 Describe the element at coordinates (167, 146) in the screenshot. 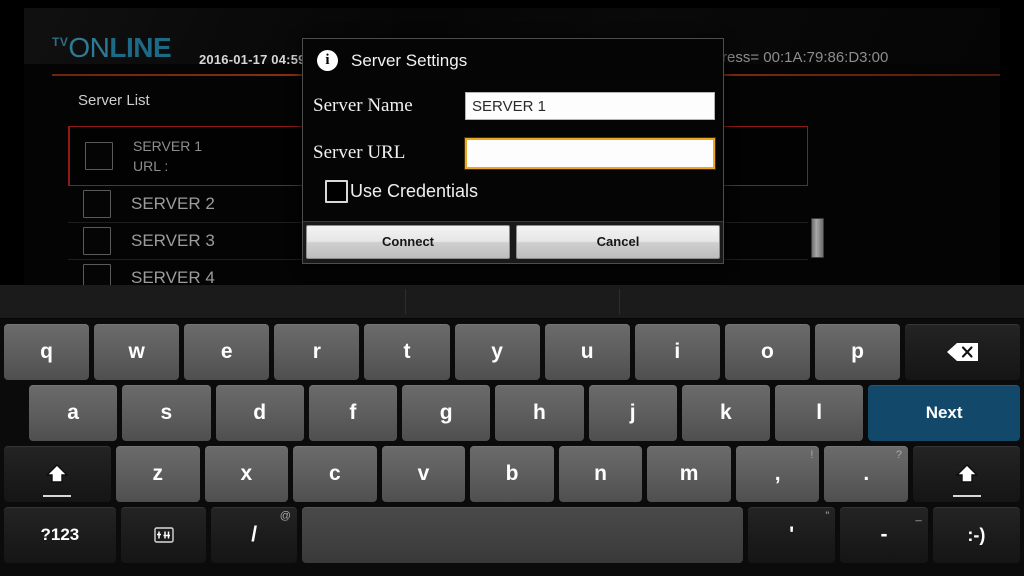

I see `server-name-1: SERVER 1` at that location.